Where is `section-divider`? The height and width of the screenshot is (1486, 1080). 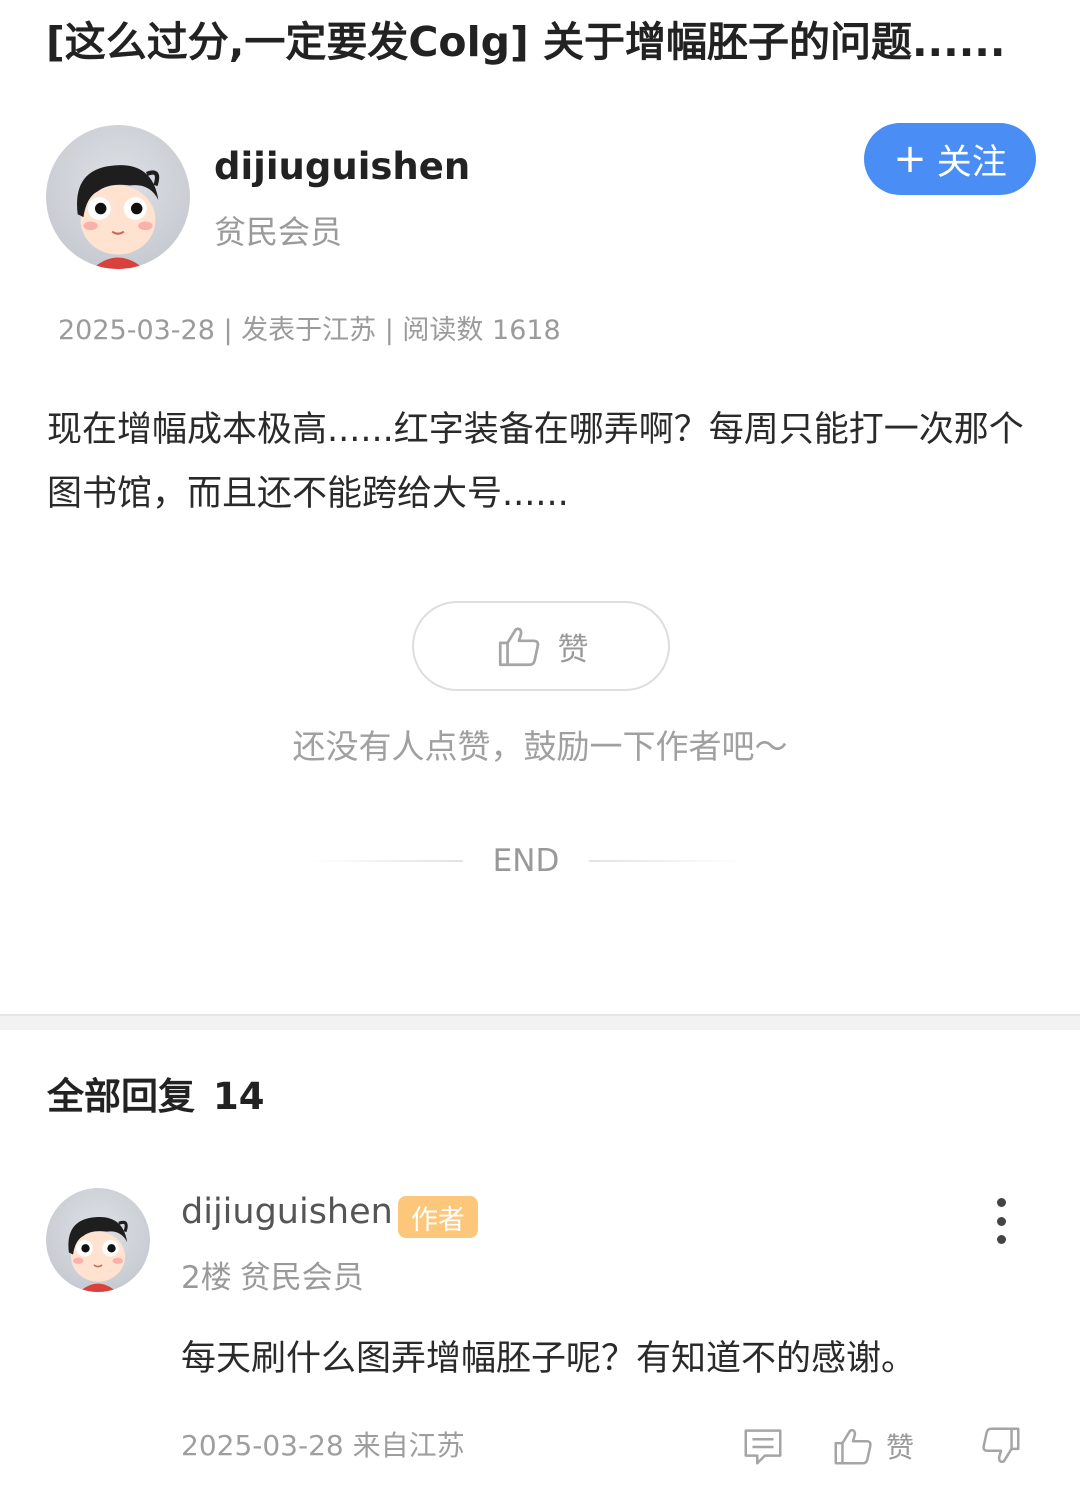
section-divider is located at coordinates (540, 1022).